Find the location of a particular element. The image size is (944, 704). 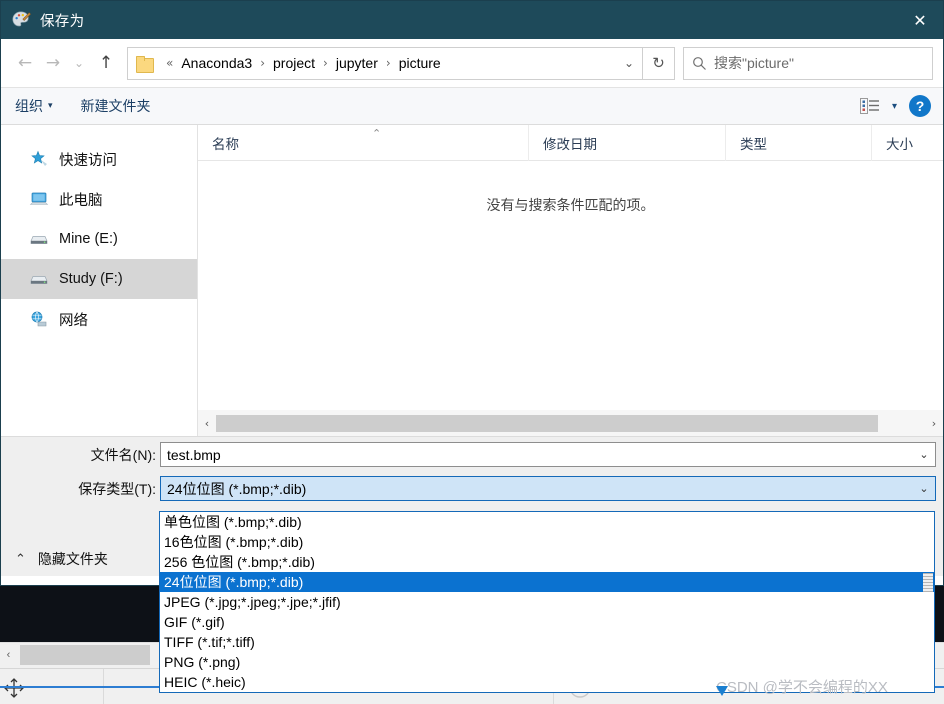

dialog-title: 保存为 is located at coordinates (62, 21).